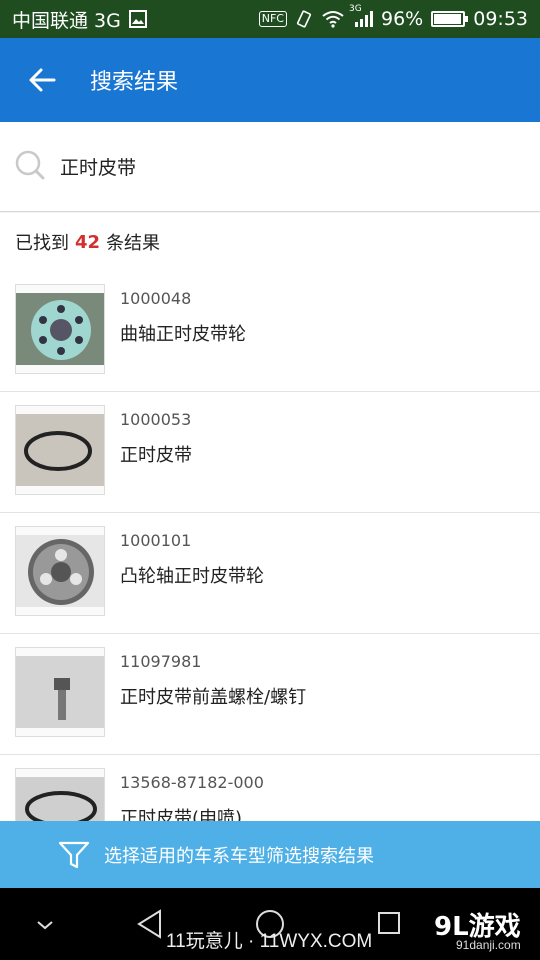 This screenshot has width=540, height=960. I want to click on result-item: 1000101 凸轮轴正时皮带轮, so click(270, 573).